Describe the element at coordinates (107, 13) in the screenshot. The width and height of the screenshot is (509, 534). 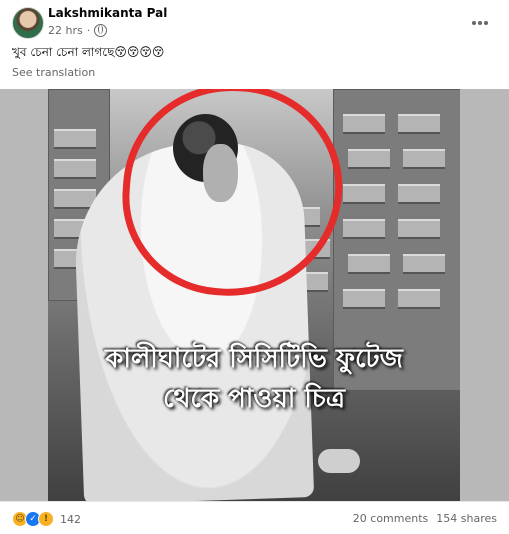
I see `author-name: Lakshmikanta Pal` at that location.